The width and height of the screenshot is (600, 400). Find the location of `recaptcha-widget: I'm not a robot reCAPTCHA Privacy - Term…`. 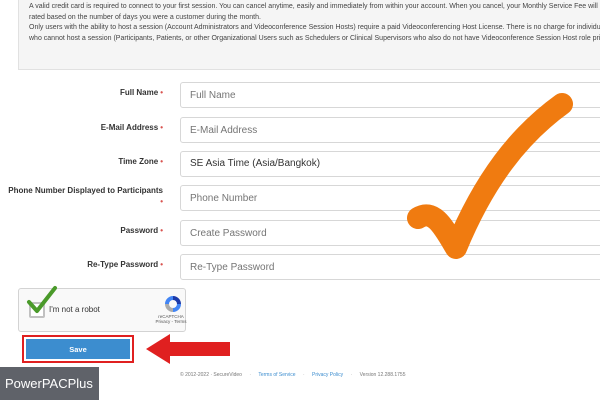

recaptcha-widget: I'm not a robot reCAPTCHA Privacy - Term… is located at coordinates (102, 309).